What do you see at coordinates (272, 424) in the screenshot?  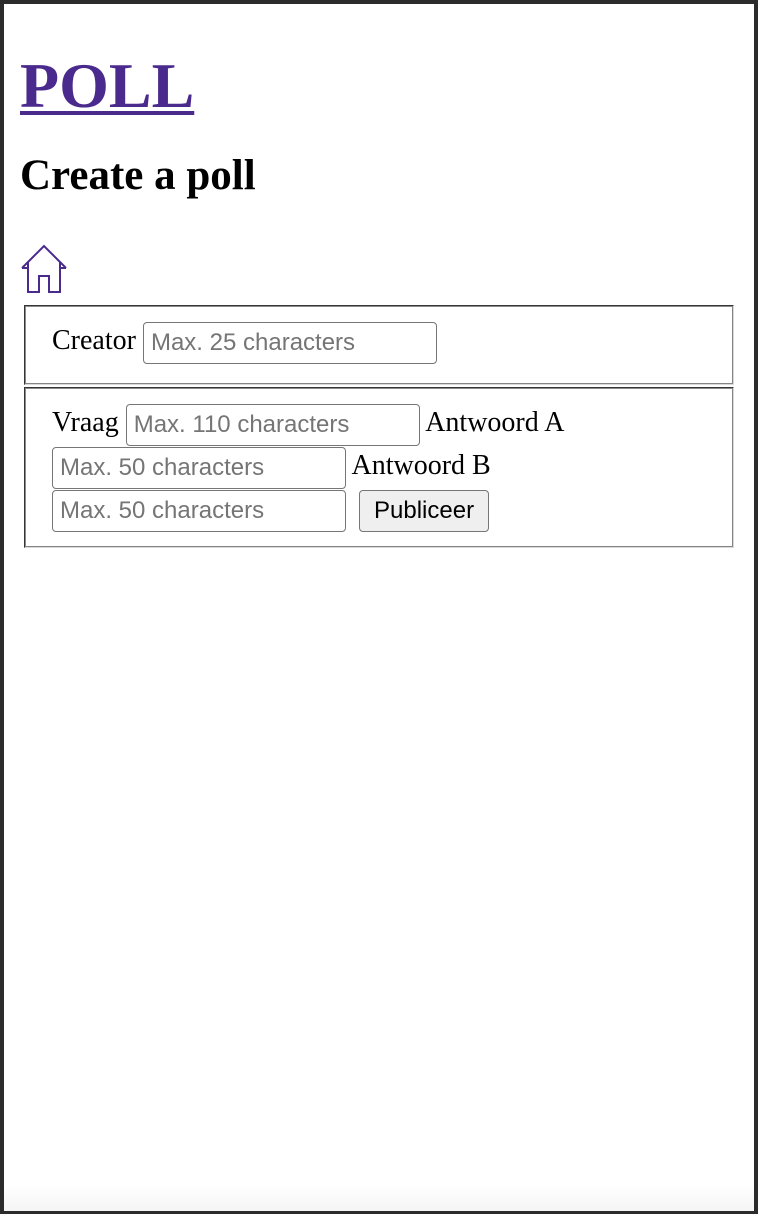 I see `question-input` at bounding box center [272, 424].